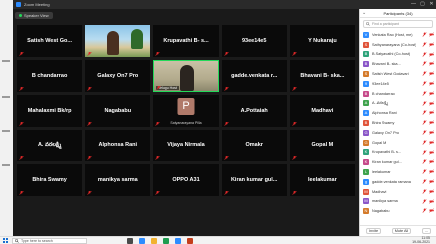  What do you see at coordinates (190, 240) in the screenshot?
I see `office-icon` at bounding box center [190, 240].